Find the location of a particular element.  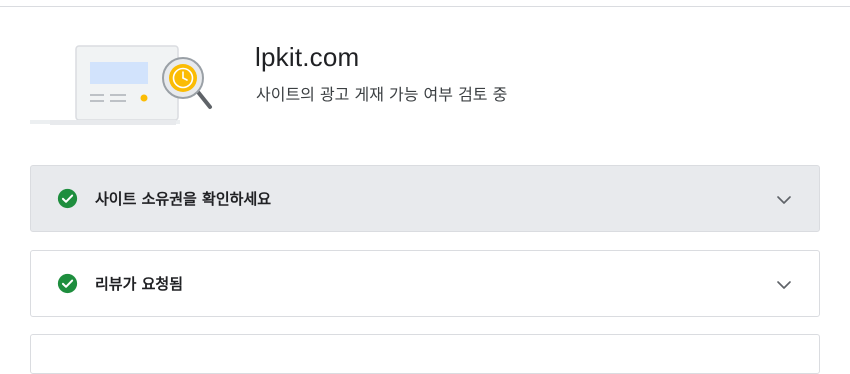

site-title: lpkit.com is located at coordinates (307, 57).